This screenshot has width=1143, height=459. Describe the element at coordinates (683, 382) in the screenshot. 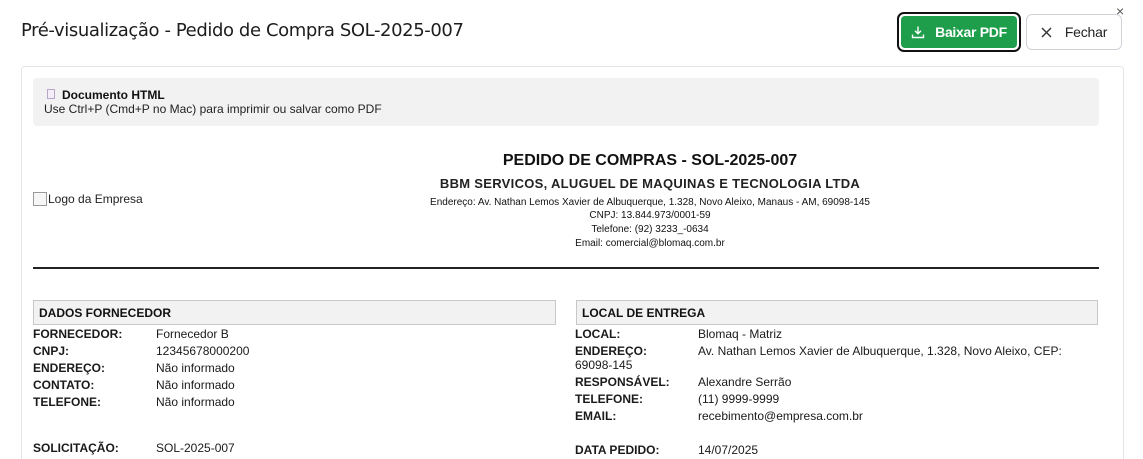

I see `delivery-row: RESPONSÁVEL: Alexandre Serrão` at that location.